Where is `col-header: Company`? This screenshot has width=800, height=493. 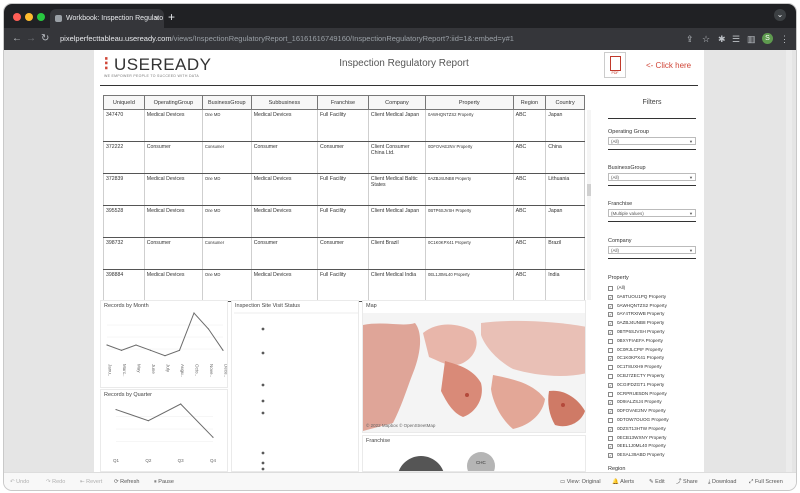
col-header: Company is located at coordinates (396, 102).